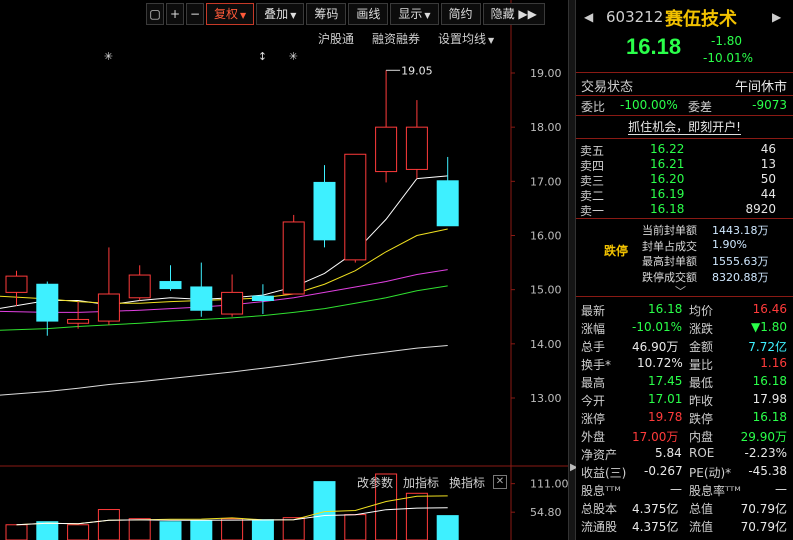 This screenshot has width=793, height=540. Describe the element at coordinates (599, 455) in the screenshot. I see `stat-label: 净资产` at that location.